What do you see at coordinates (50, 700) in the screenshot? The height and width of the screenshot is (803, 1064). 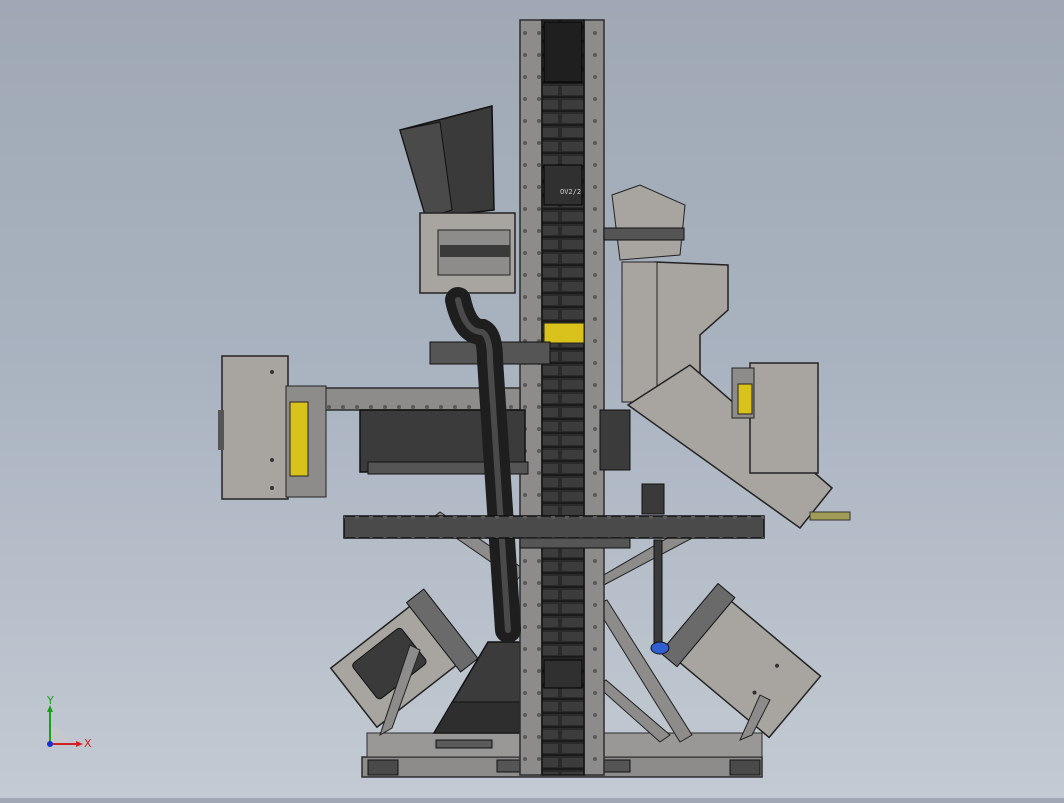 I see `y-axis-label: Y` at bounding box center [50, 700].